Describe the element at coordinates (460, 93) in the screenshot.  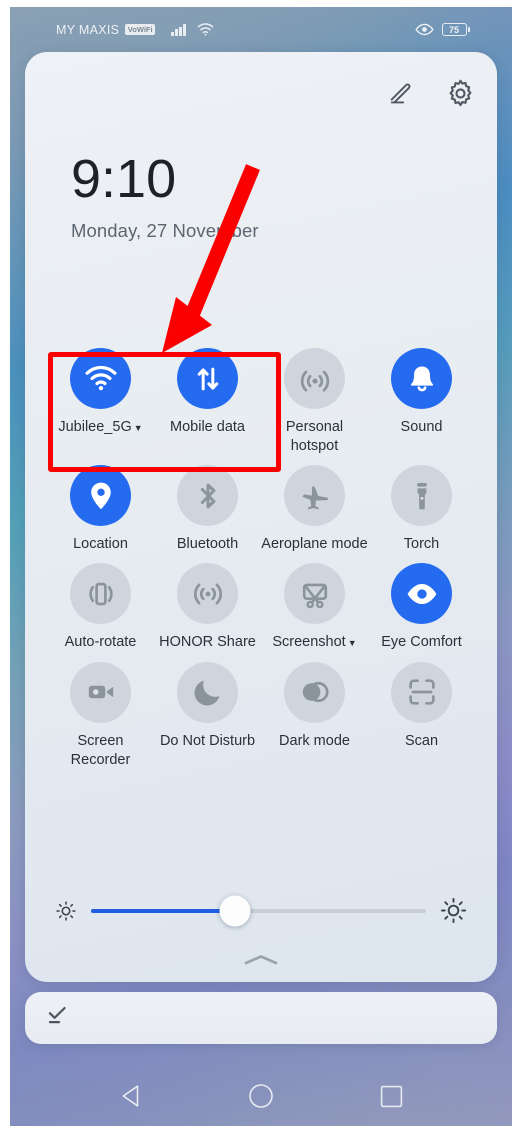
I see `gear-settings-icon` at that location.